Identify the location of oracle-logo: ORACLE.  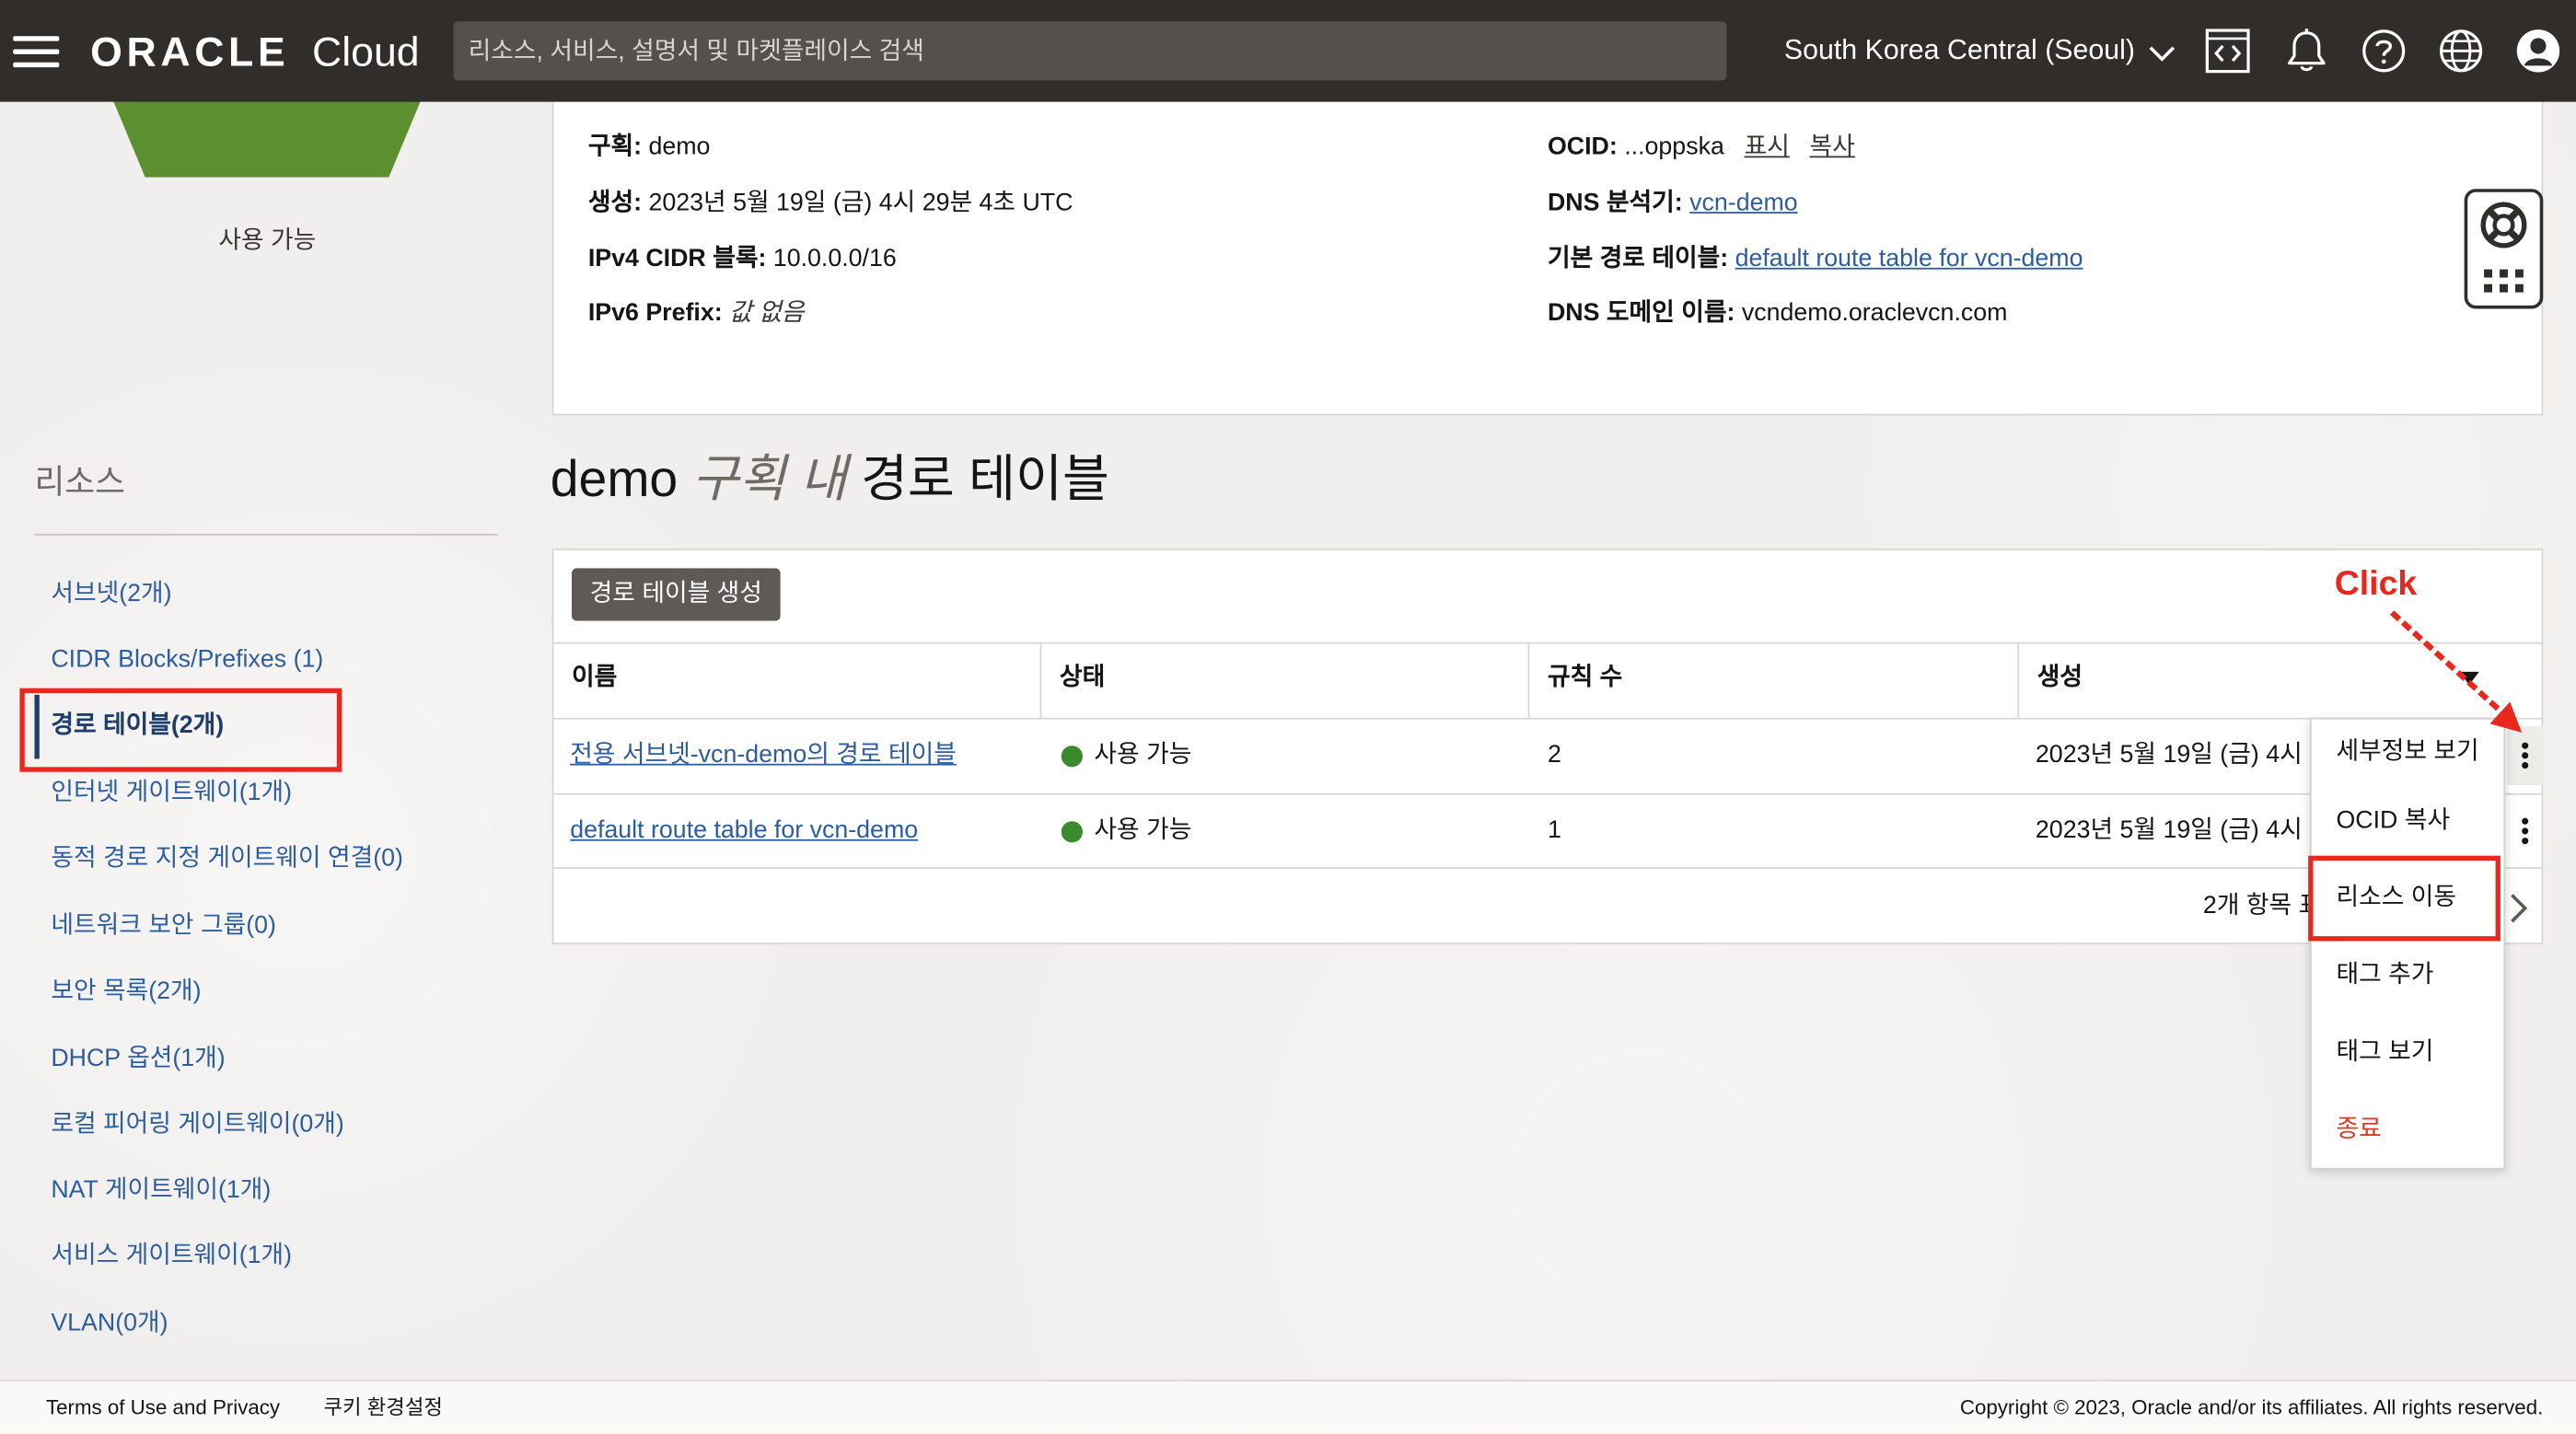
(189, 52).